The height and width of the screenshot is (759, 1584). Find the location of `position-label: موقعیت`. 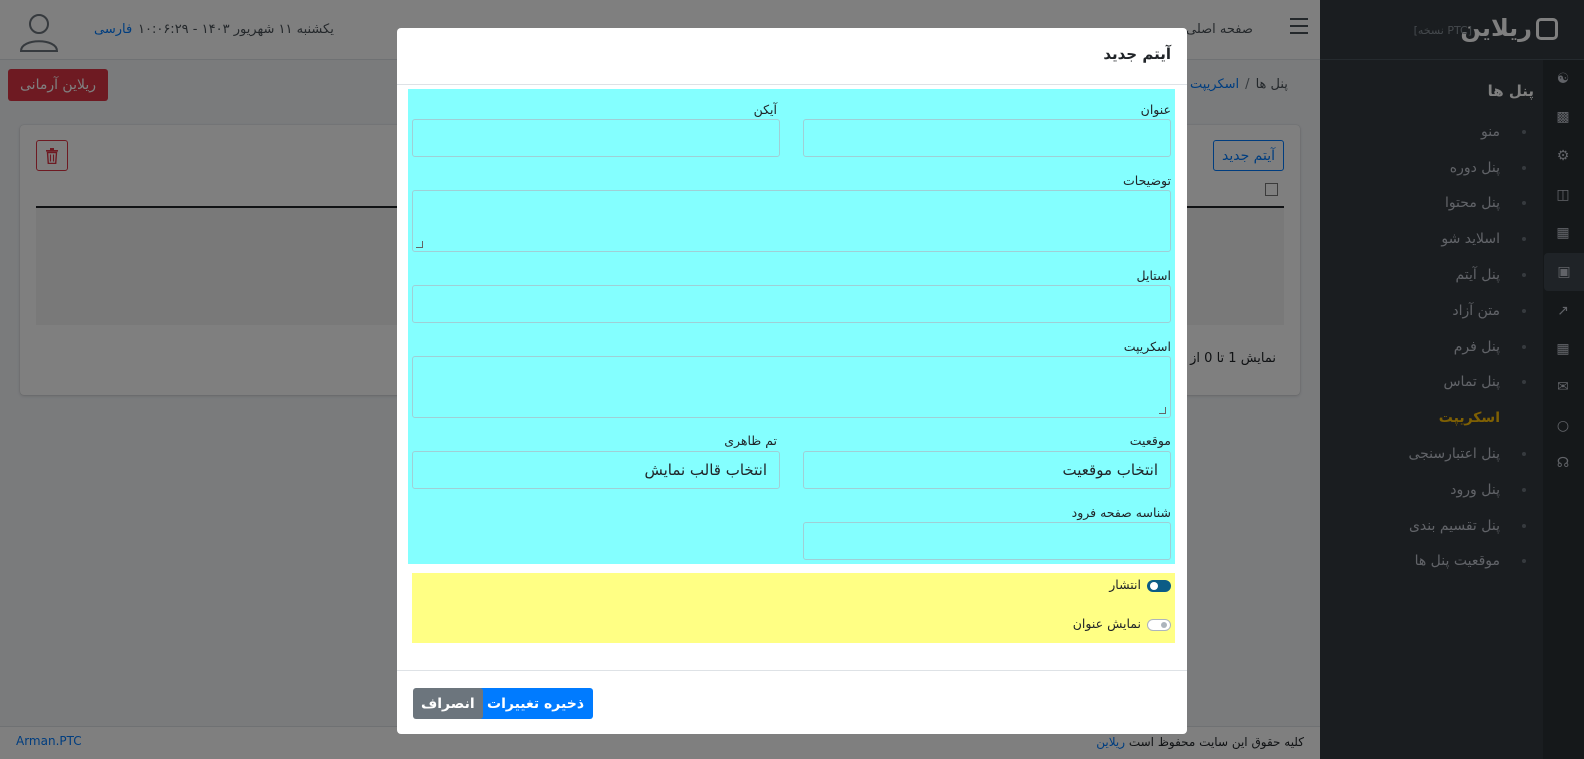

position-label: موقعیت is located at coordinates (1150, 440).